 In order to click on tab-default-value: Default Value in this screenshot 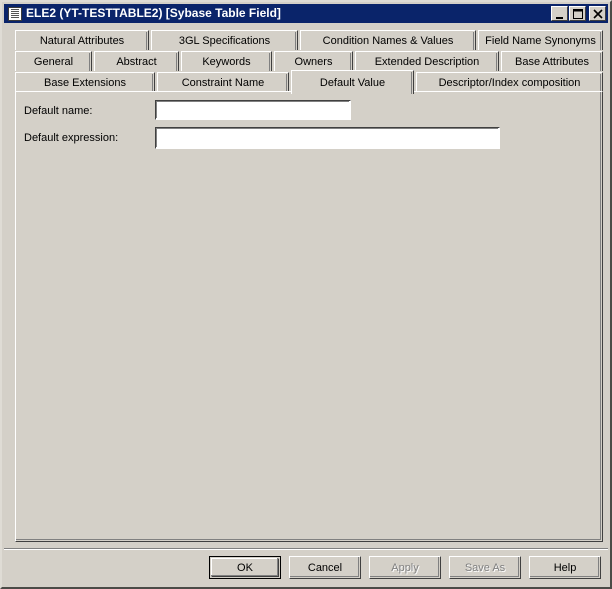, I will do `click(352, 82)`.